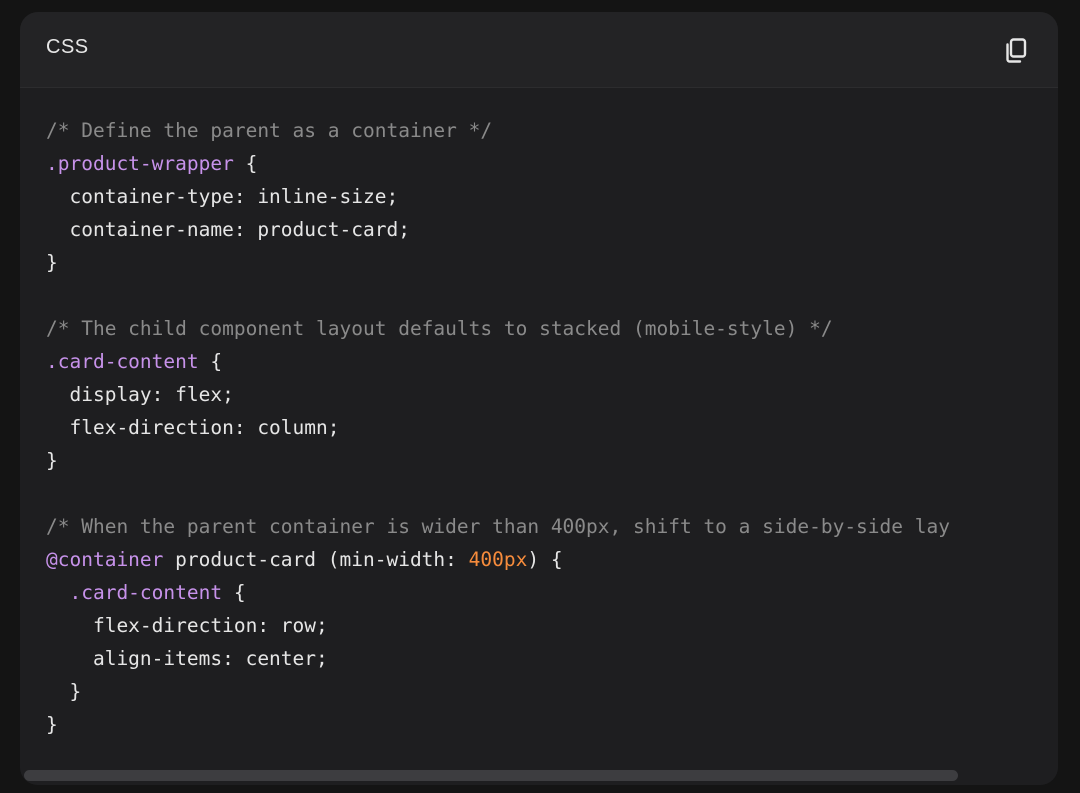 The height and width of the screenshot is (793, 1080). I want to click on code-line: /* Define the parent as a container */, so click(552, 130).